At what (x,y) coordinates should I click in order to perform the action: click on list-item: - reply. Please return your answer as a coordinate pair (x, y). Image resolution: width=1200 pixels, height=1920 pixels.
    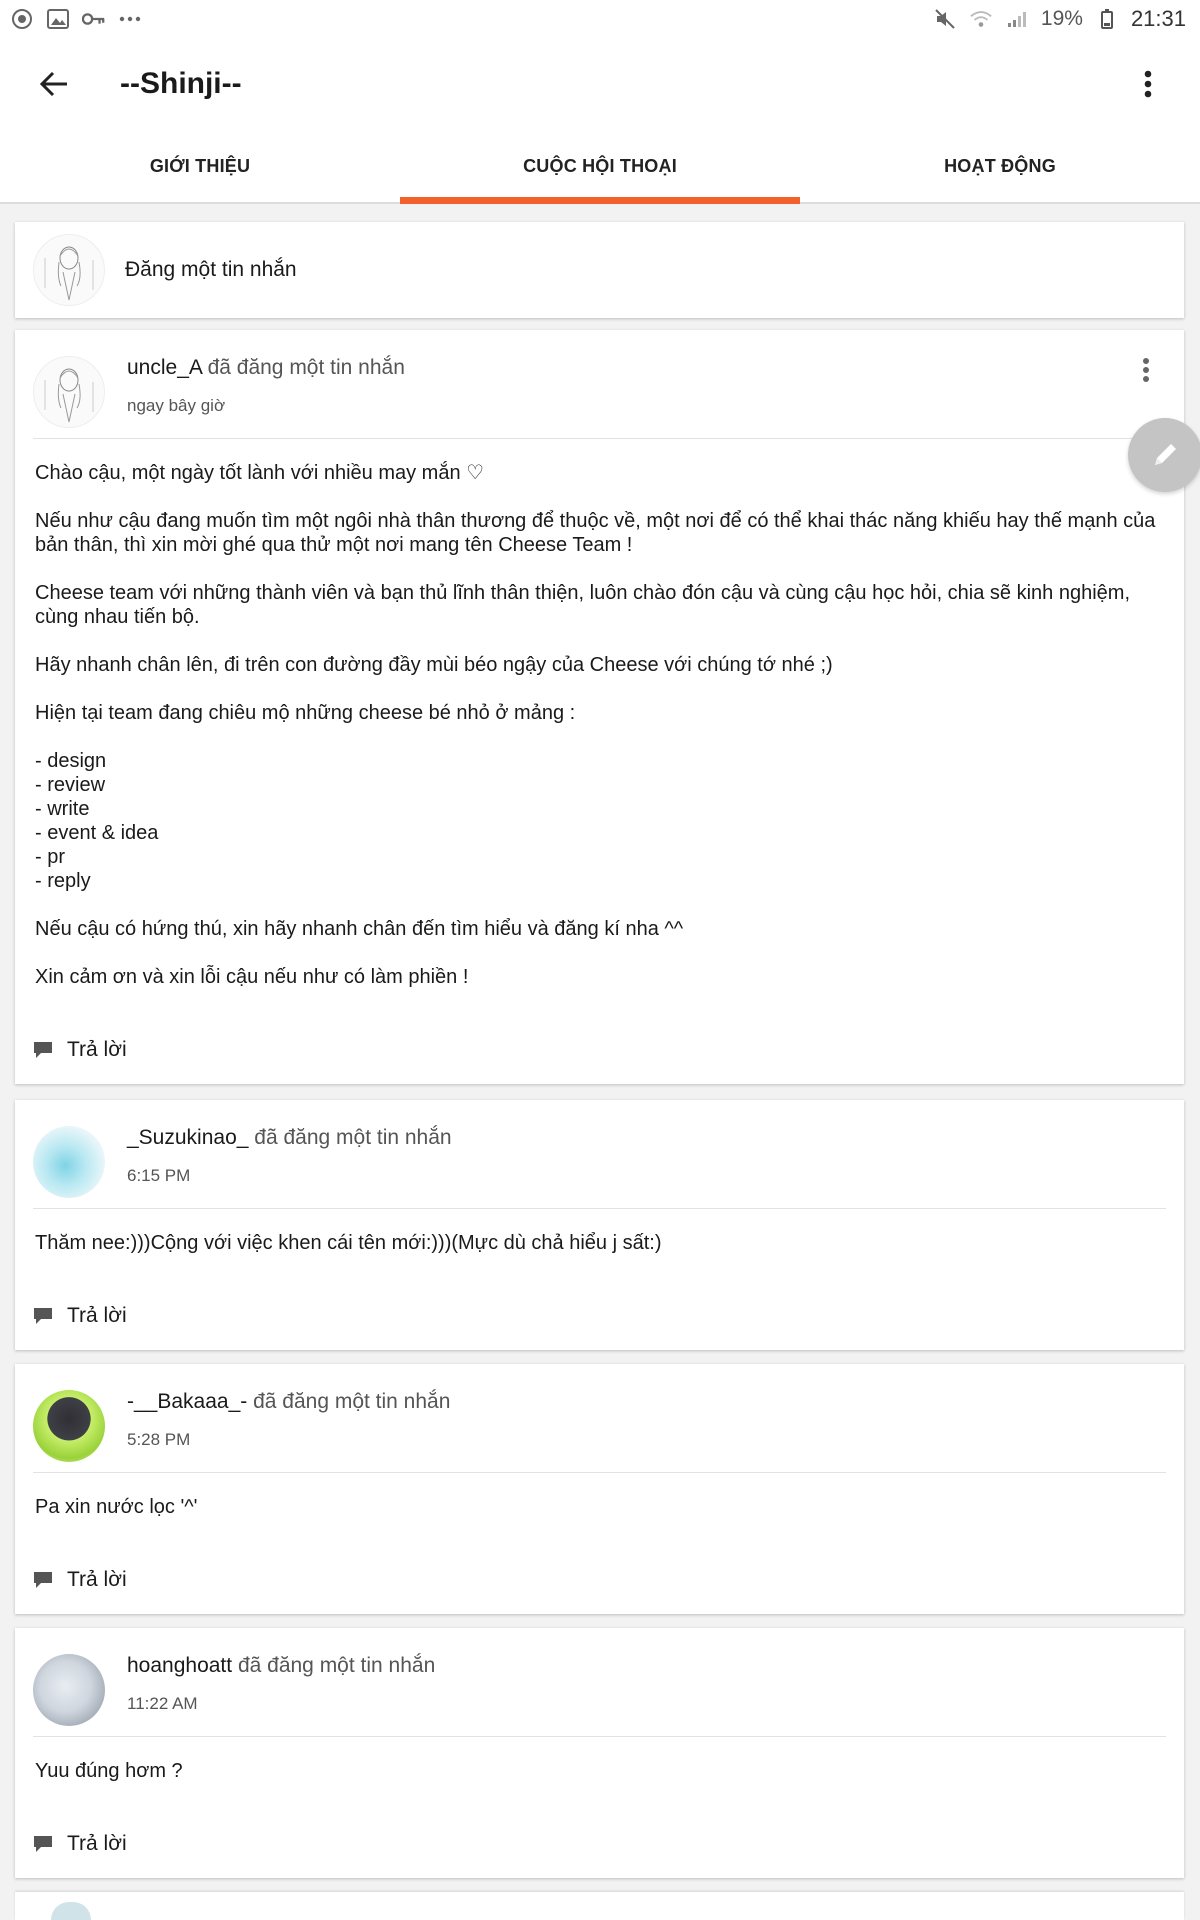
    Looking at the image, I should click on (63, 881).